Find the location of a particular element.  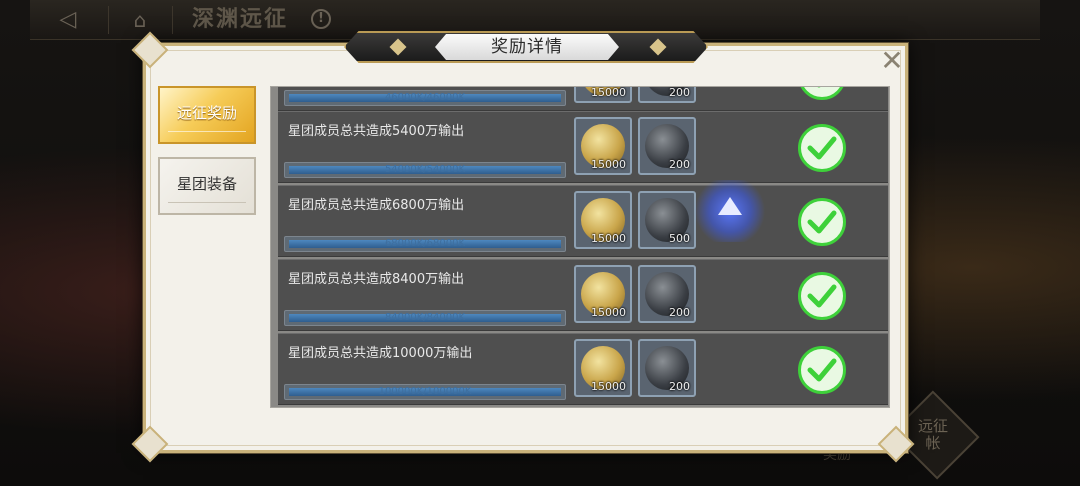

progress-bar: 68000K/68000K is located at coordinates (425, 244).